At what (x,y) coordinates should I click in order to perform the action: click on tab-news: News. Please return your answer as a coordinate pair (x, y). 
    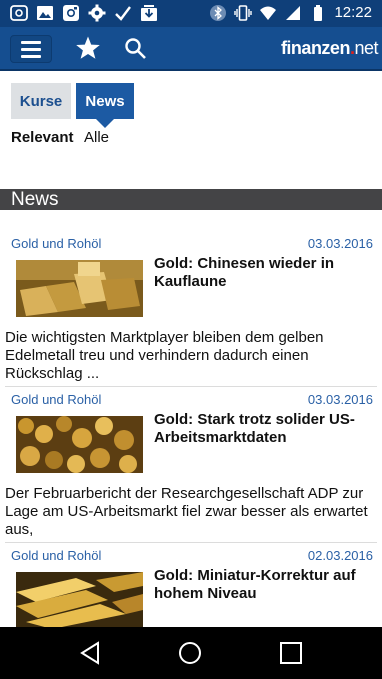
    Looking at the image, I should click on (105, 101).